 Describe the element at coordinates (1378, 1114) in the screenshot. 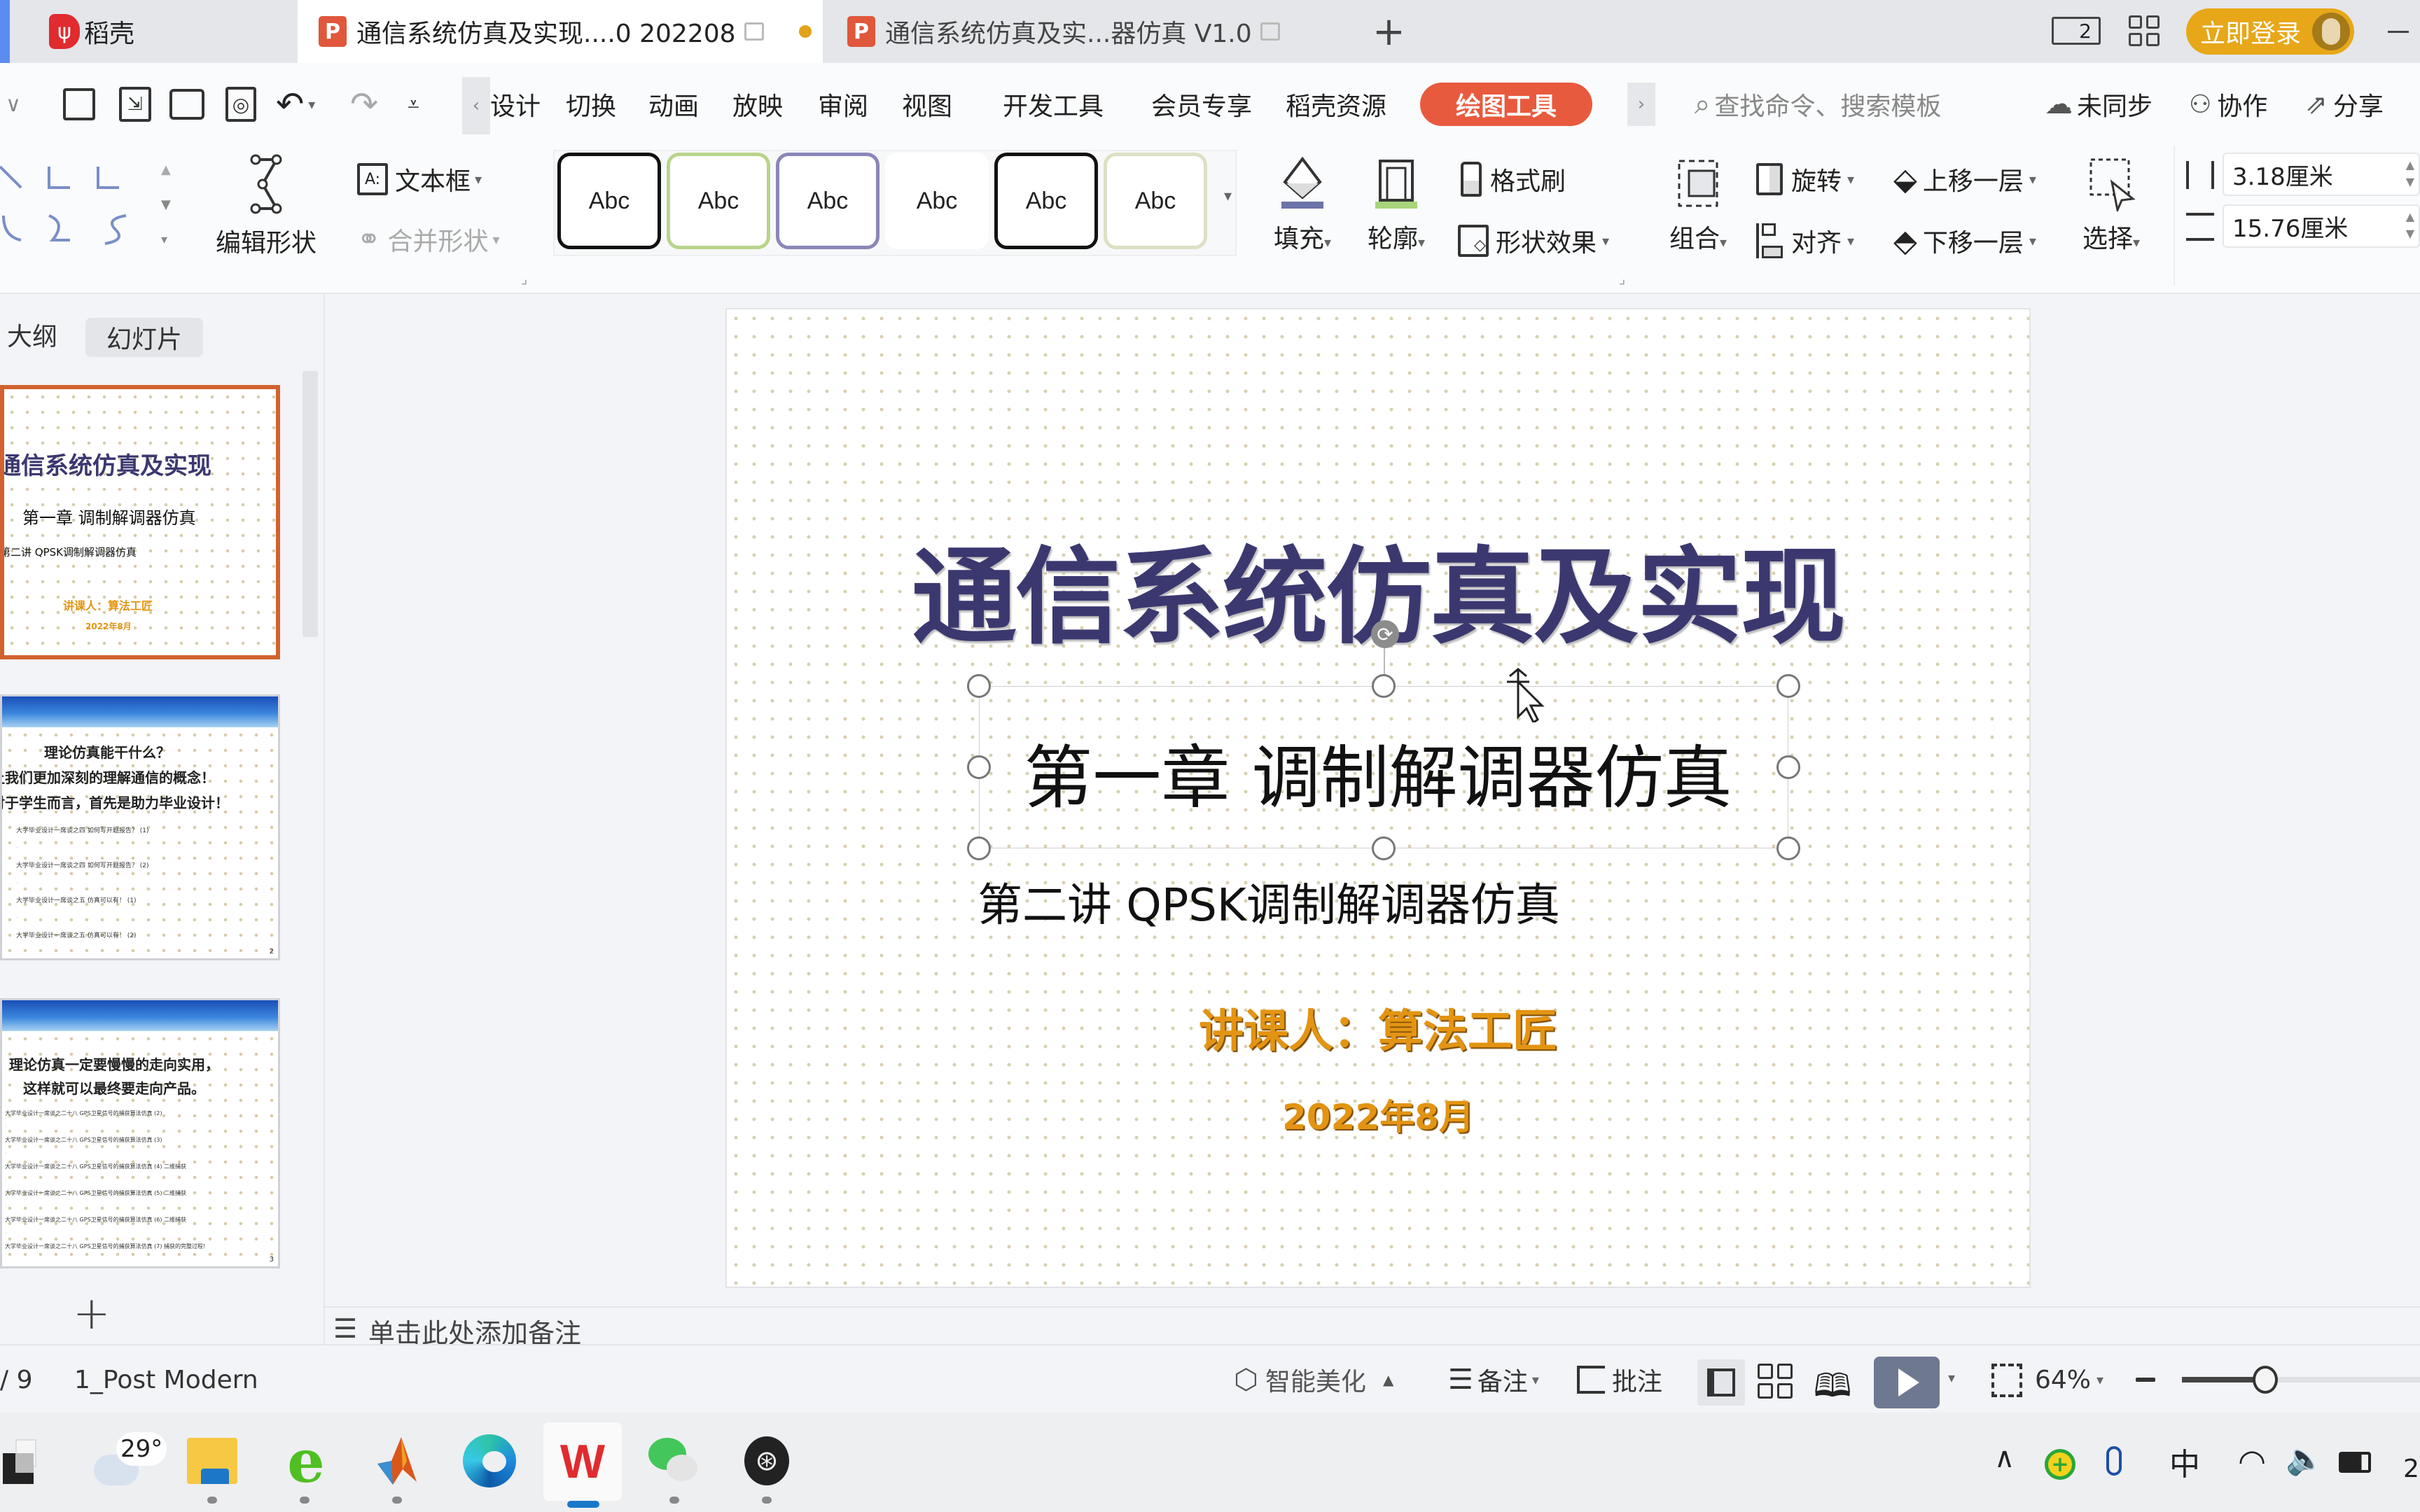

I see `slide-date: 2022年8月` at that location.